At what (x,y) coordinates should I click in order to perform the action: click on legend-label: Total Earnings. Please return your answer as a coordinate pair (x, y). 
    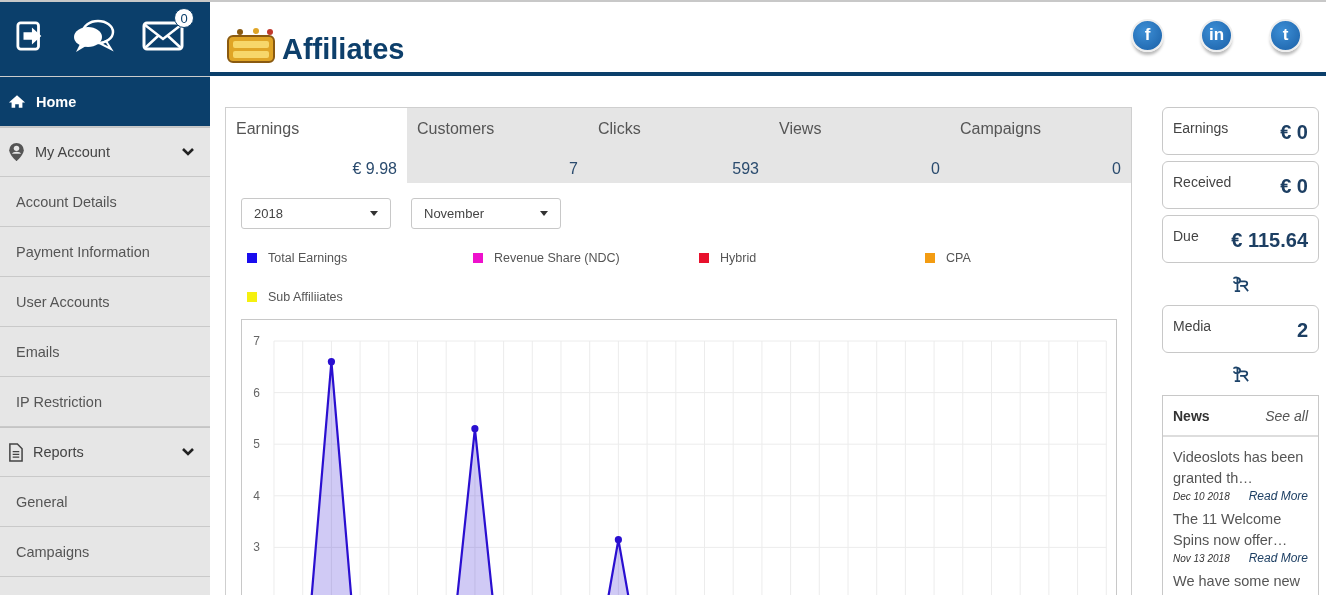
    Looking at the image, I should click on (308, 257).